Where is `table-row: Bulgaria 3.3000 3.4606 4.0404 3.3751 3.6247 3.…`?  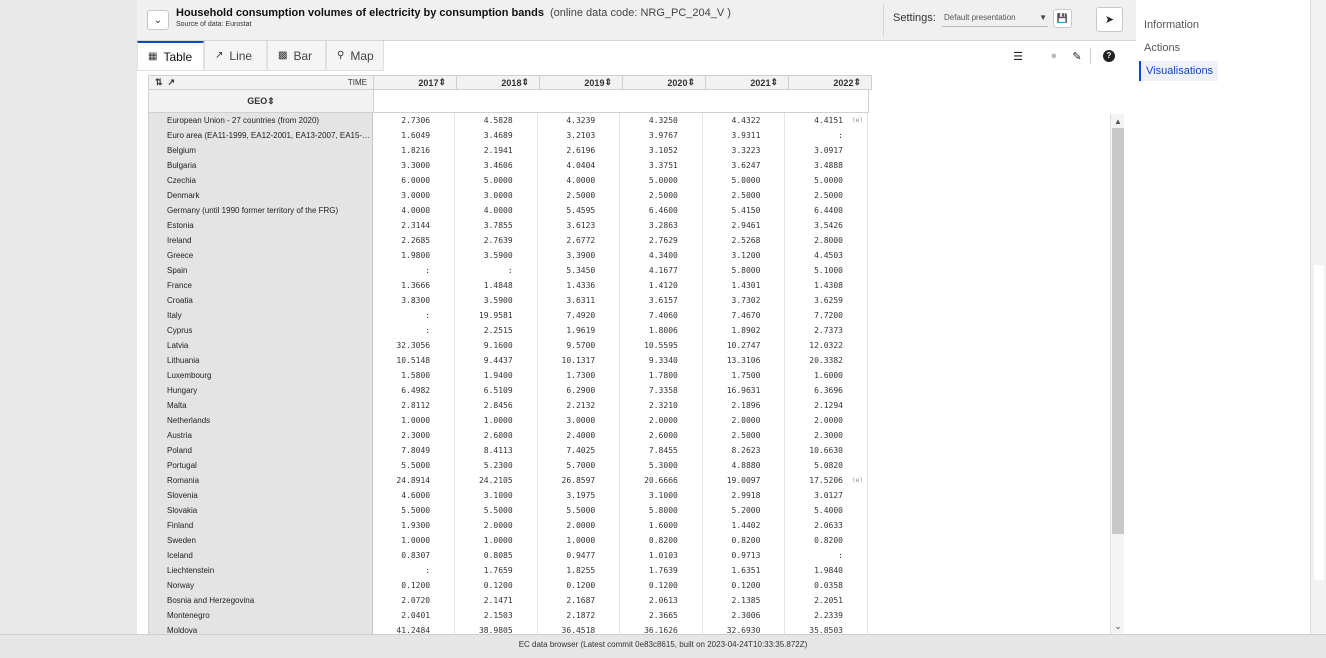
table-row: Bulgaria 3.3000 3.4606 4.0404 3.3751 3.6247 3.… is located at coordinates (508, 165).